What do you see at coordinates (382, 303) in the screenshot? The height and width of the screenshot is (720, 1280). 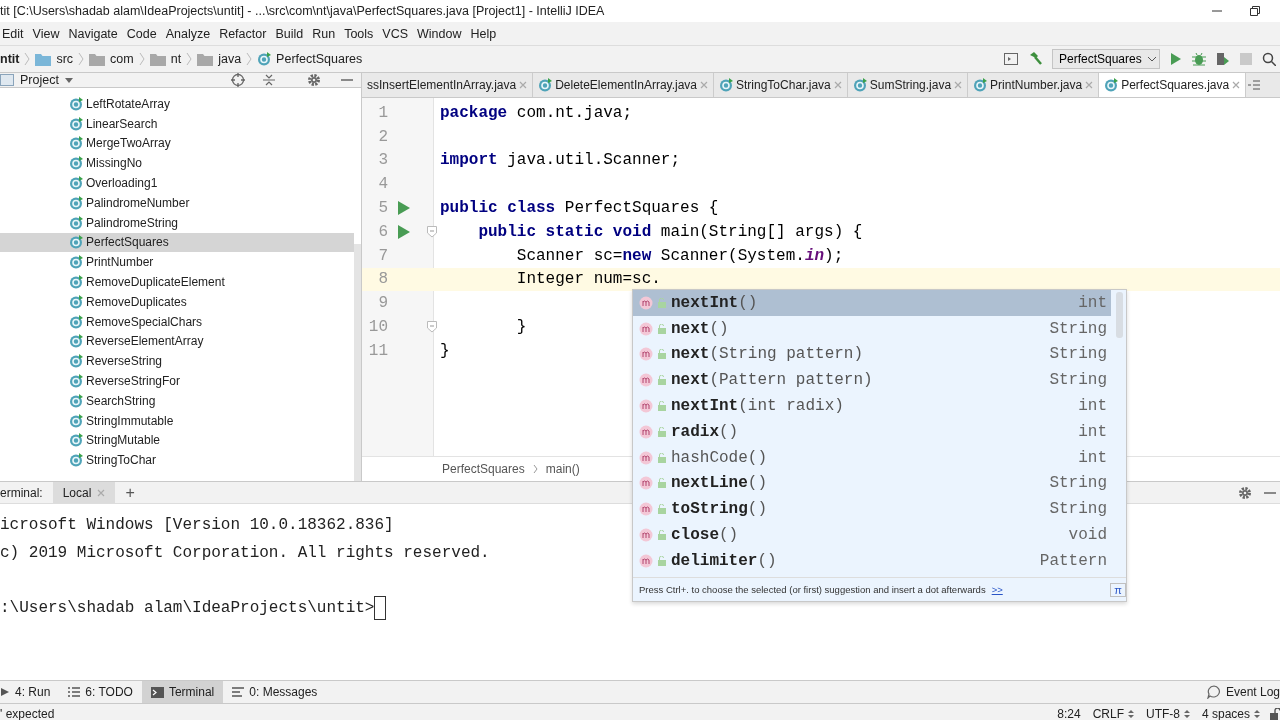 I see `line-number: 9` at bounding box center [382, 303].